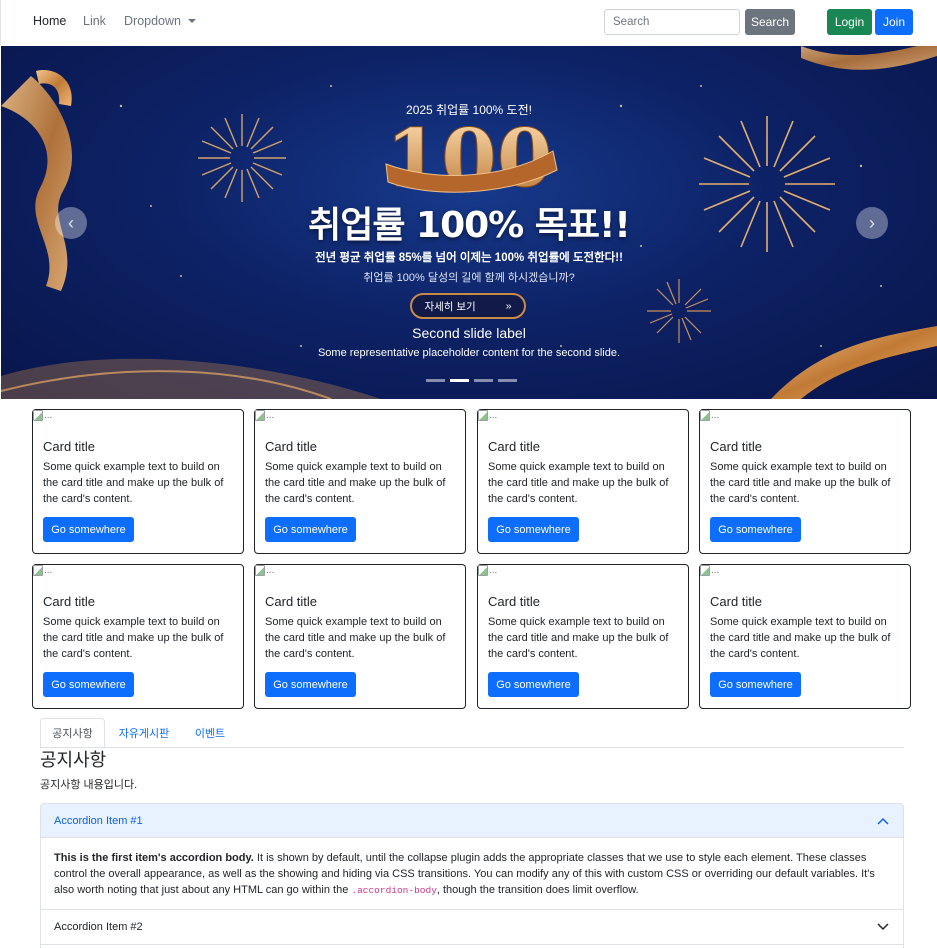 The image size is (937, 948). I want to click on nav-dropdown-label: Dropdown, so click(152, 21).